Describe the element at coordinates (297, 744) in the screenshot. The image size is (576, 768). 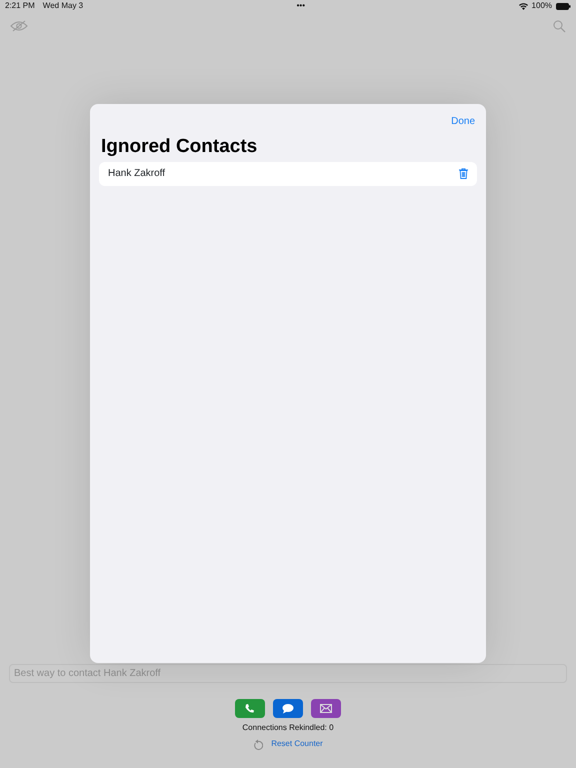
I see `reset-counter-link: Reset Counter` at that location.